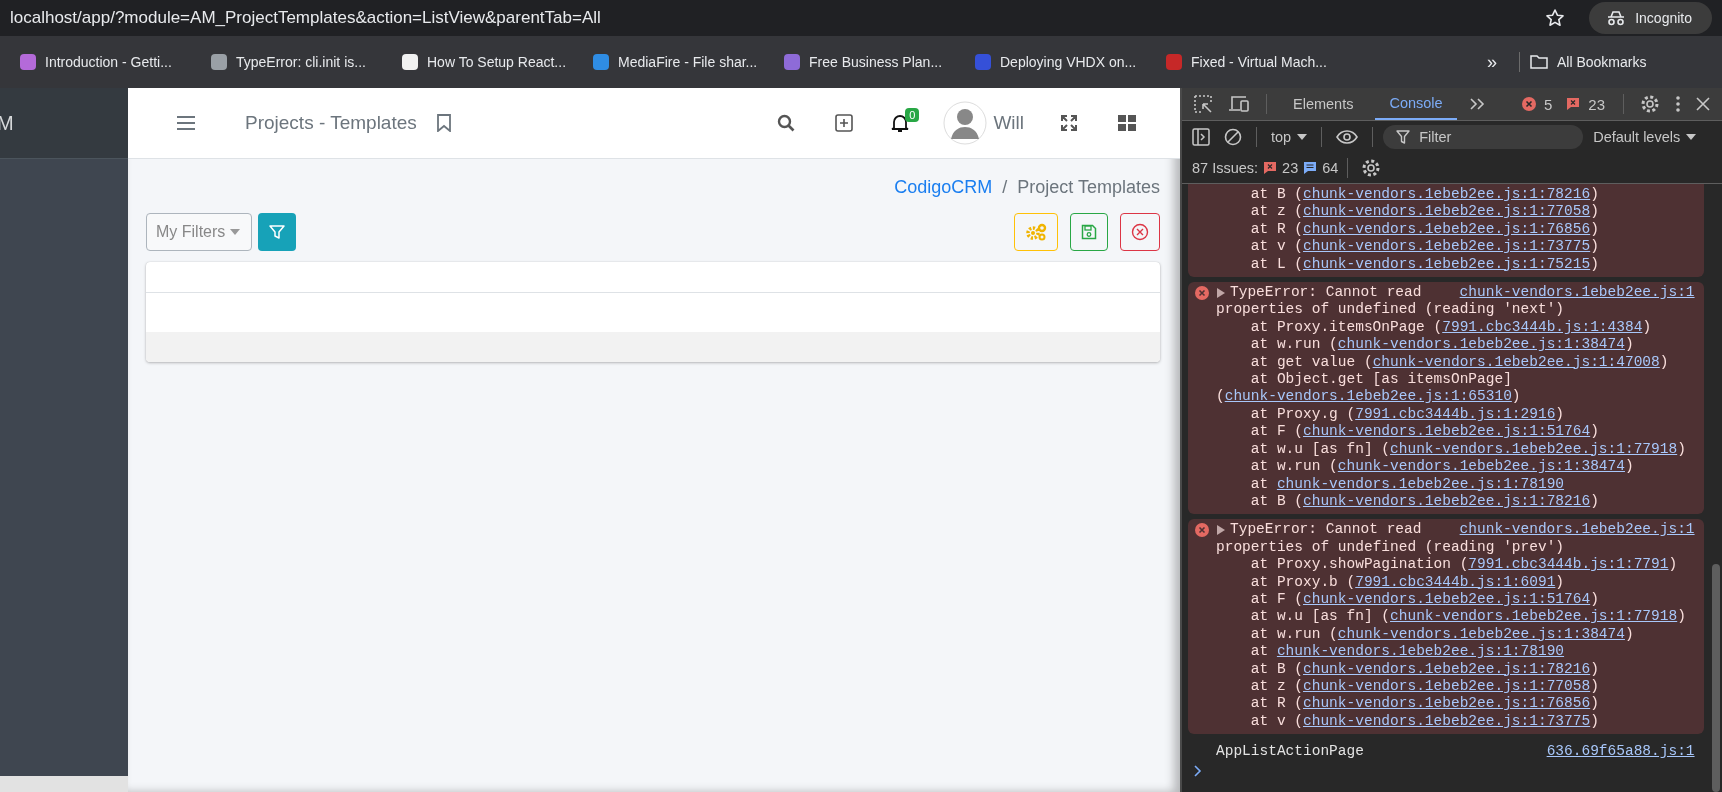 This screenshot has height=792, width=1722. What do you see at coordinates (1225, 168) in the screenshot?
I see `issues-label: 87 Issues:` at bounding box center [1225, 168].